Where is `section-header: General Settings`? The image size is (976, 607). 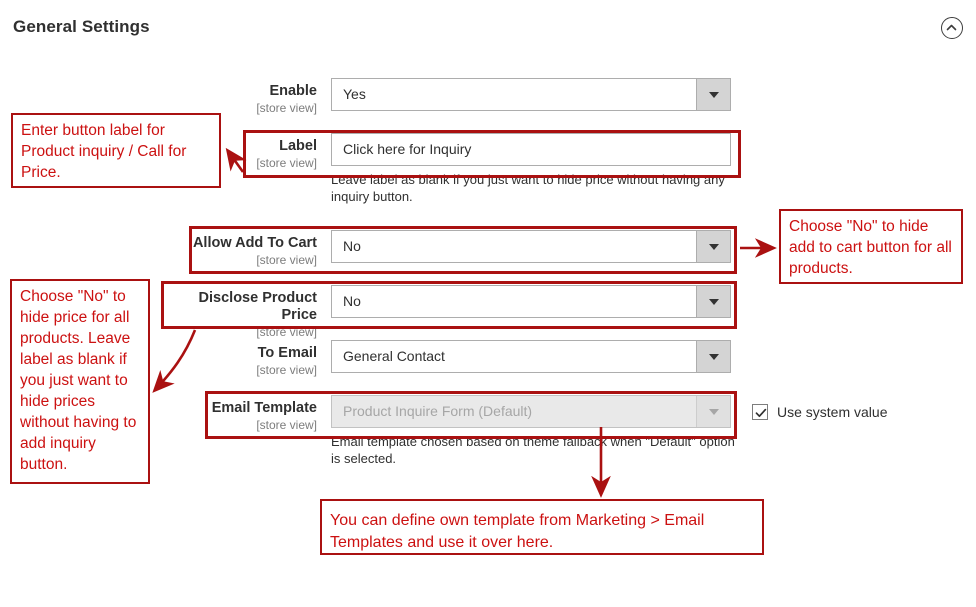 section-header: General Settings is located at coordinates (488, 27).